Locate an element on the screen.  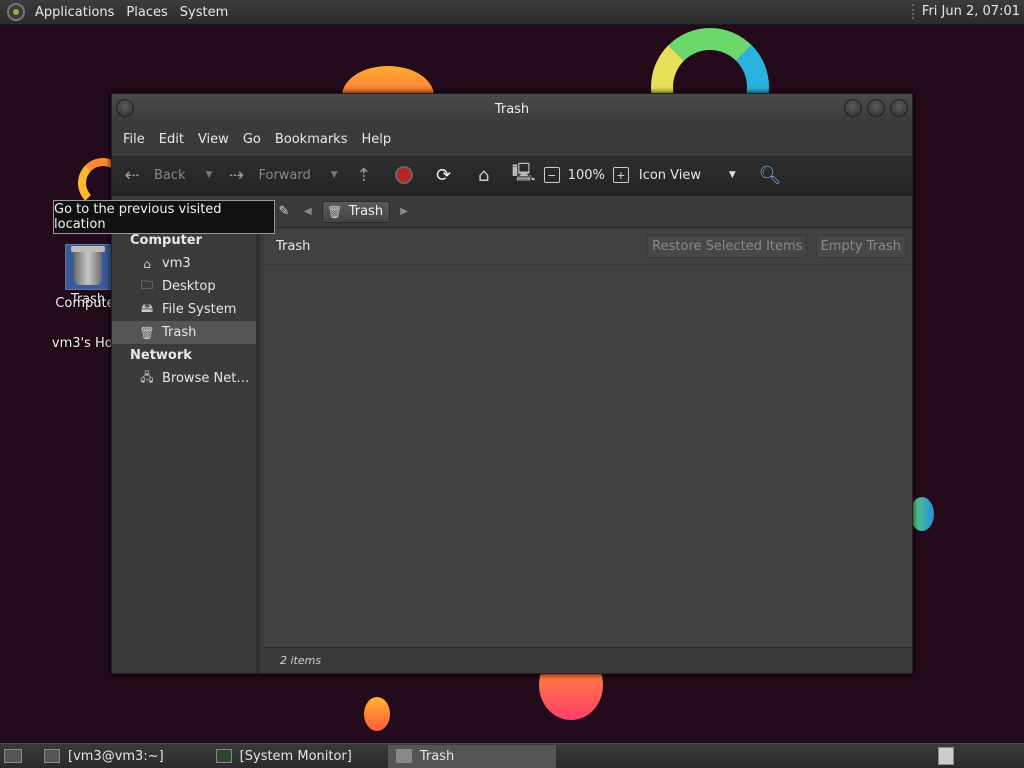
menubar: File Edit View Go Bookmarks Help is located at coordinates (512, 139).